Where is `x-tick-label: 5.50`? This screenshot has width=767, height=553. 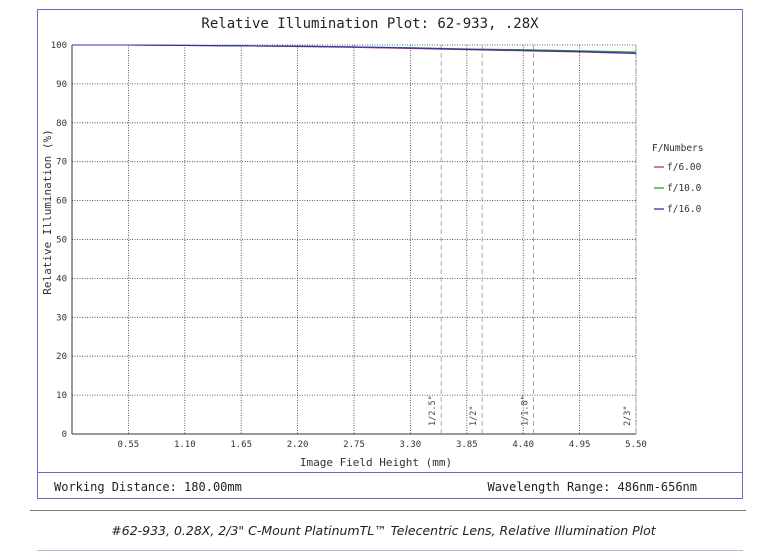
x-tick-label: 5.50 is located at coordinates (636, 445).